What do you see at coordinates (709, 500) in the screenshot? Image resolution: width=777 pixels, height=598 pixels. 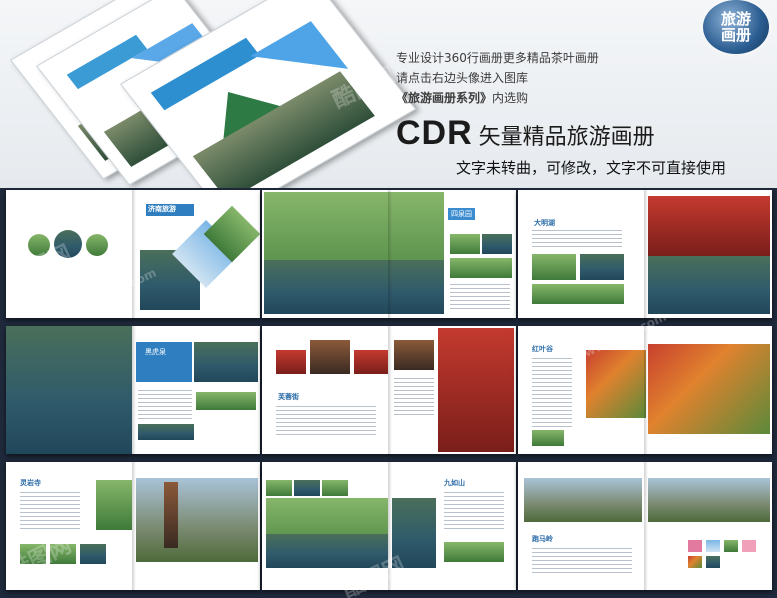 I see `mountain-photo-right` at bounding box center [709, 500].